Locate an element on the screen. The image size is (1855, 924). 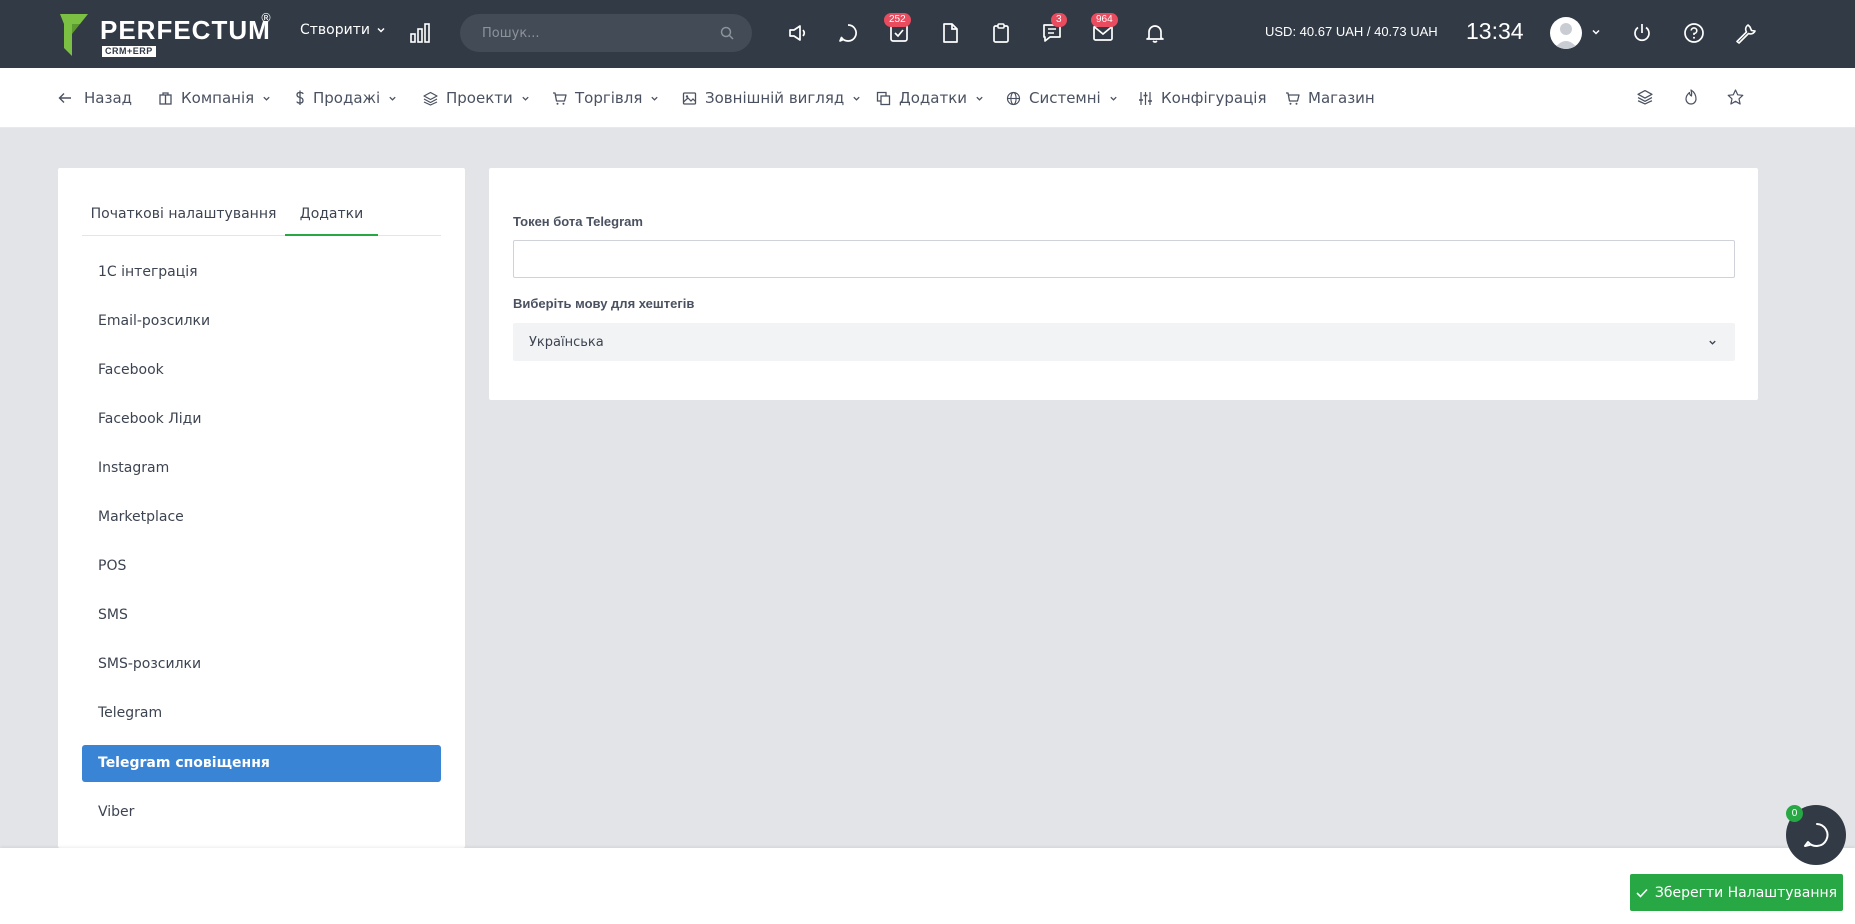
save-settings-label: Зберегти Налаштування is located at coordinates (1746, 892).